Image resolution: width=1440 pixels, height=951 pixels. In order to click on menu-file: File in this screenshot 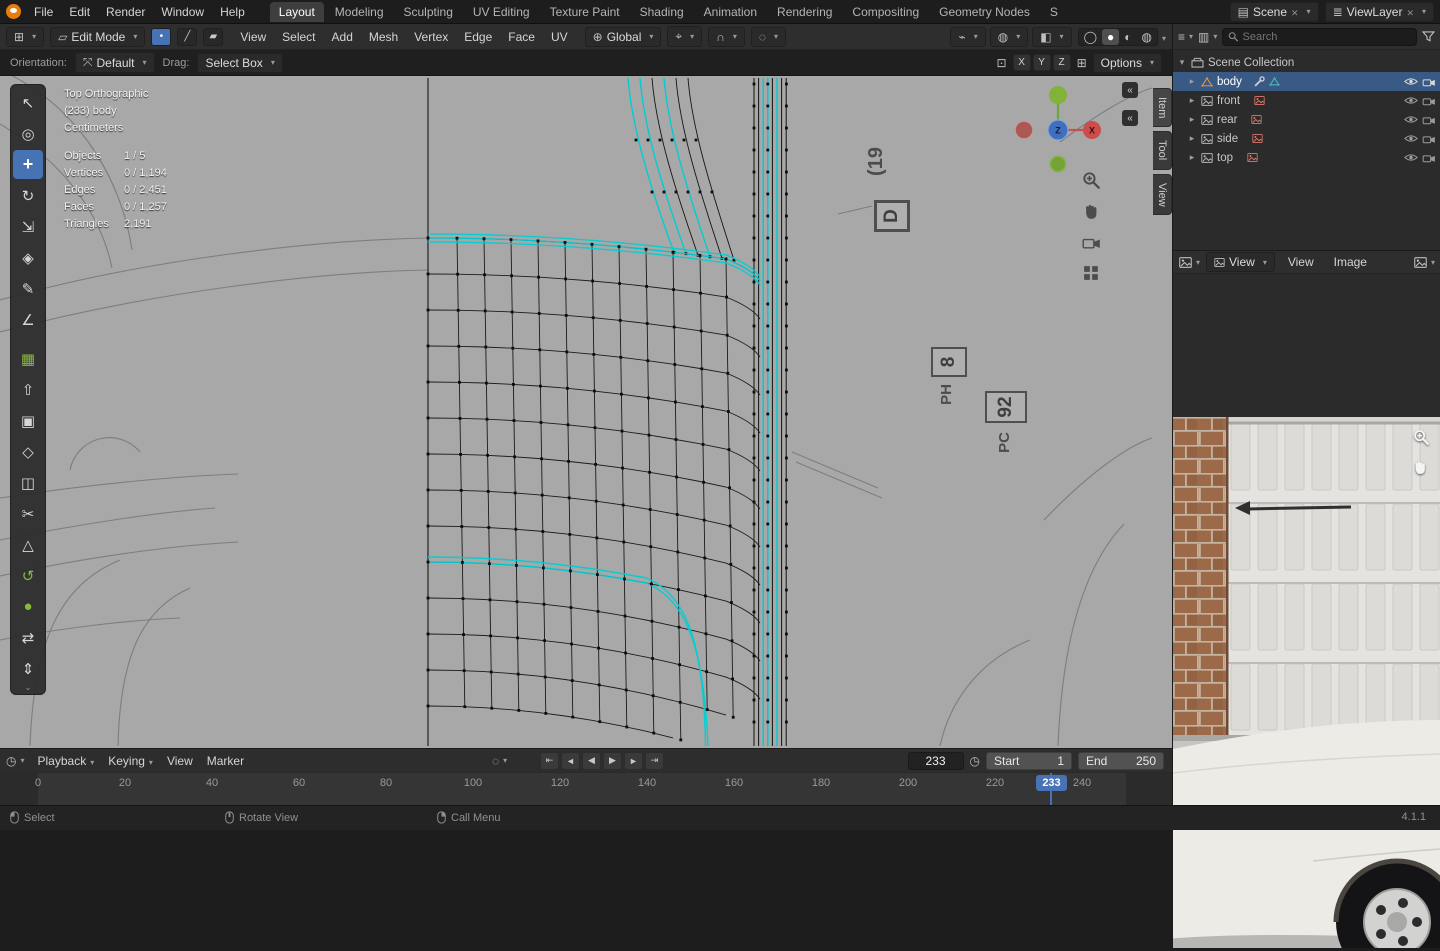, I will do `click(43, 12)`.